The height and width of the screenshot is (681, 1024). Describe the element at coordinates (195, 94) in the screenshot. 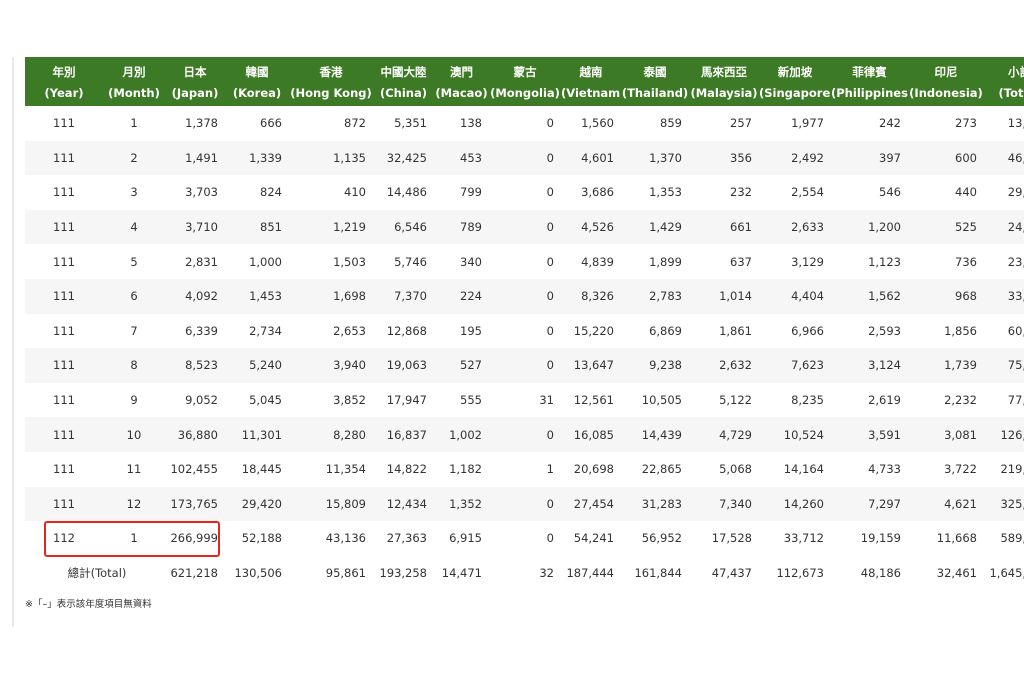

I see `column-header-en: (Japan)` at that location.